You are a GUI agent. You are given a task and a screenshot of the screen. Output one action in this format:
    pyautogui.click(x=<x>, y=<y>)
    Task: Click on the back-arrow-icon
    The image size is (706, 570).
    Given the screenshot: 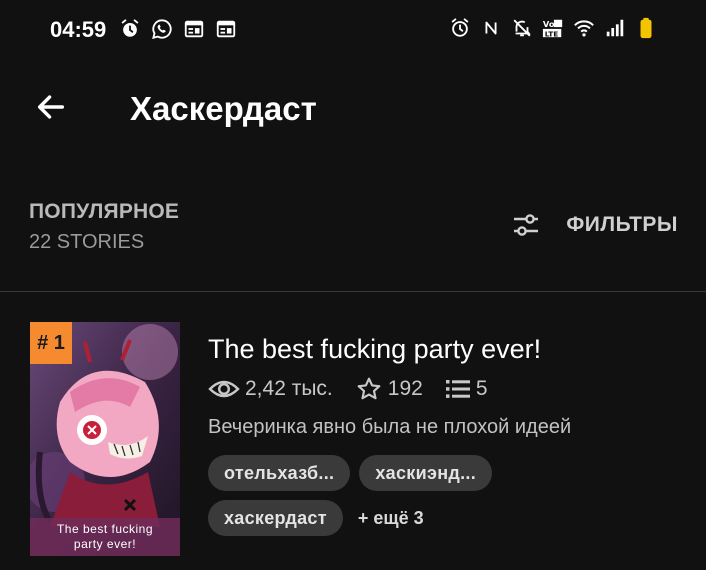 What is the action you would take?
    pyautogui.click(x=51, y=107)
    